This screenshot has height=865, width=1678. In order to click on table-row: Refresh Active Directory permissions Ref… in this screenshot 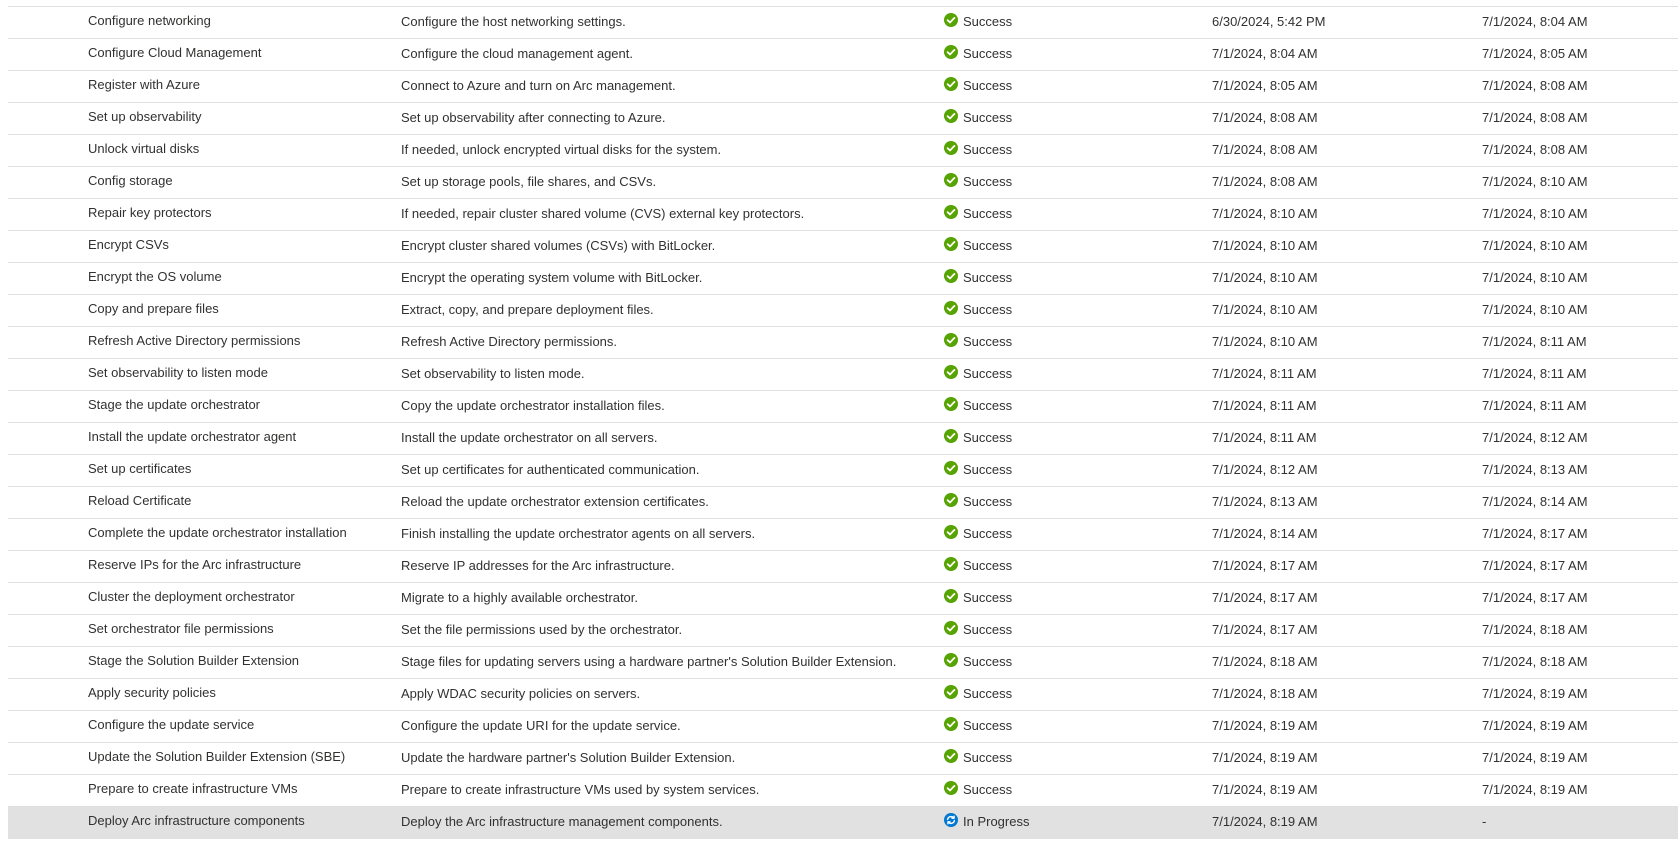, I will do `click(843, 343)`.